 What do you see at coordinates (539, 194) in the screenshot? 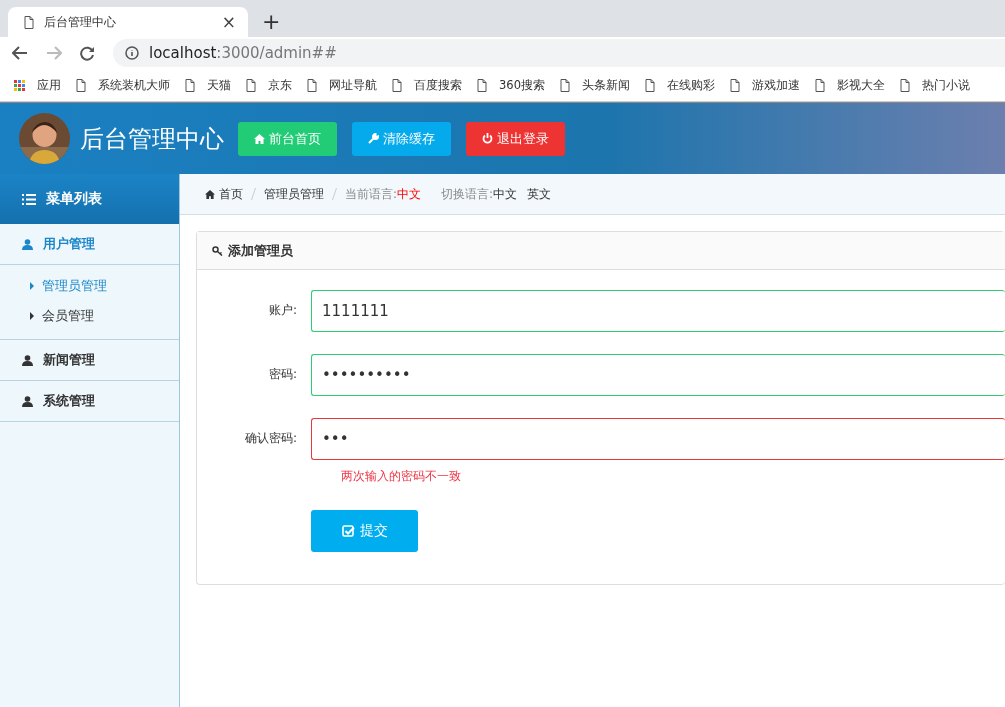
I see `language-link: 英文` at bounding box center [539, 194].